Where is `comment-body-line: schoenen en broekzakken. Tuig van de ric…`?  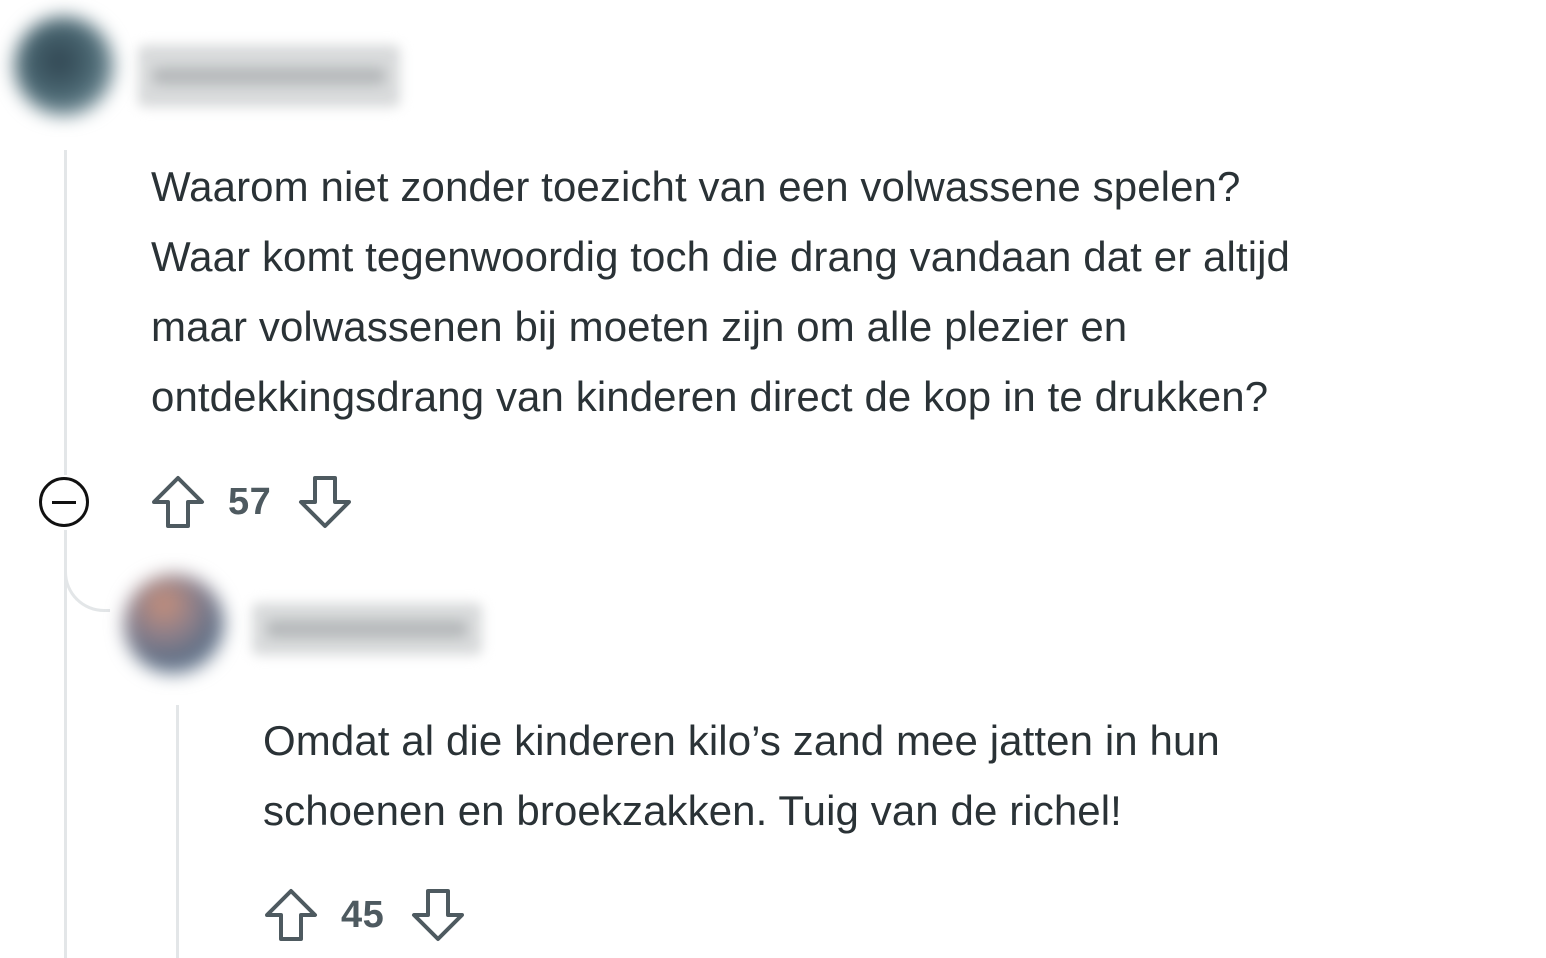 comment-body-line: schoenen en broekzakken. Tuig van de ric… is located at coordinates (692, 810).